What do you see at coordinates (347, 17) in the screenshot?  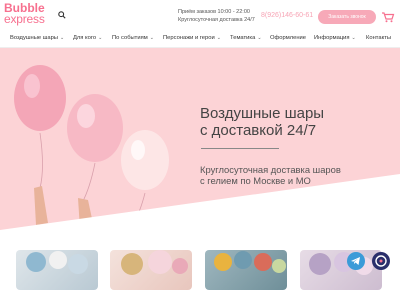 I see `call-button: Заказать звонок` at bounding box center [347, 17].